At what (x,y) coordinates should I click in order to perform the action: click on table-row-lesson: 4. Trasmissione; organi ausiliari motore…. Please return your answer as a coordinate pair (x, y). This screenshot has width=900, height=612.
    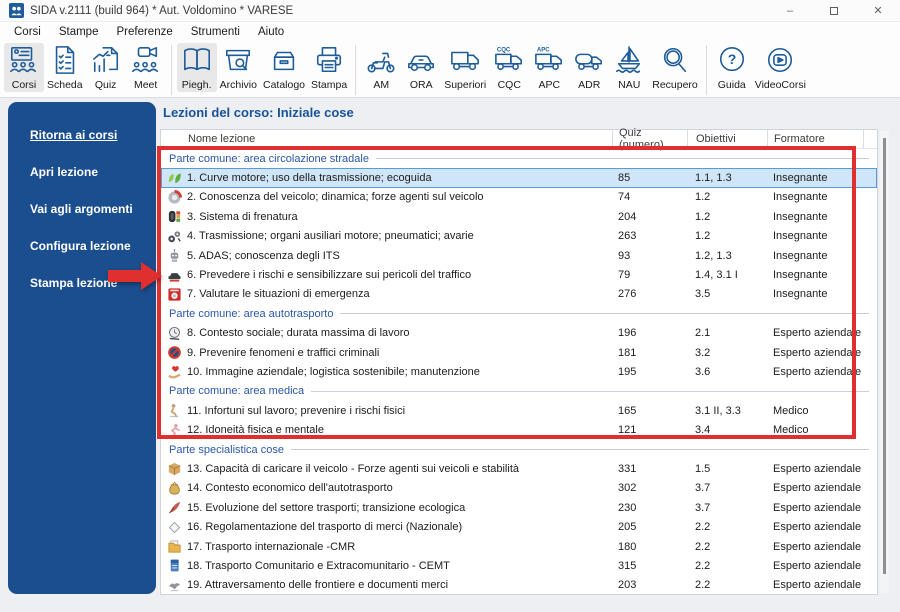
    Looking at the image, I should click on (519, 236).